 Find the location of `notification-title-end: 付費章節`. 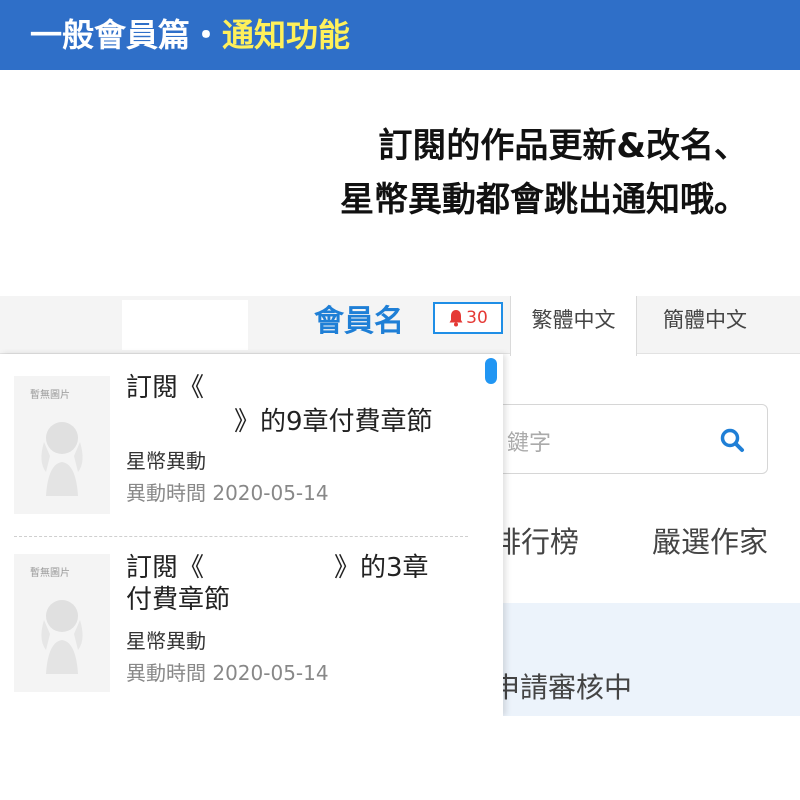

notification-title-end: 付費章節 is located at coordinates (178, 600).